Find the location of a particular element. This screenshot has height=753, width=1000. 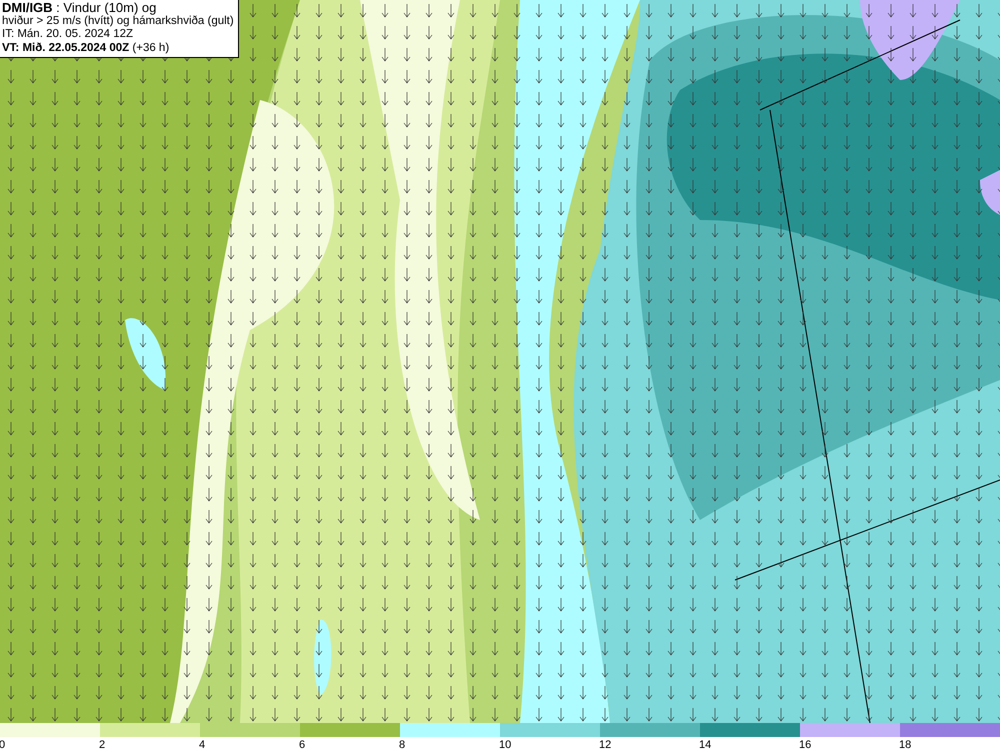

title-line: VT: Mið. 22.05.2024 00Z (+36 h) is located at coordinates (86, 48).